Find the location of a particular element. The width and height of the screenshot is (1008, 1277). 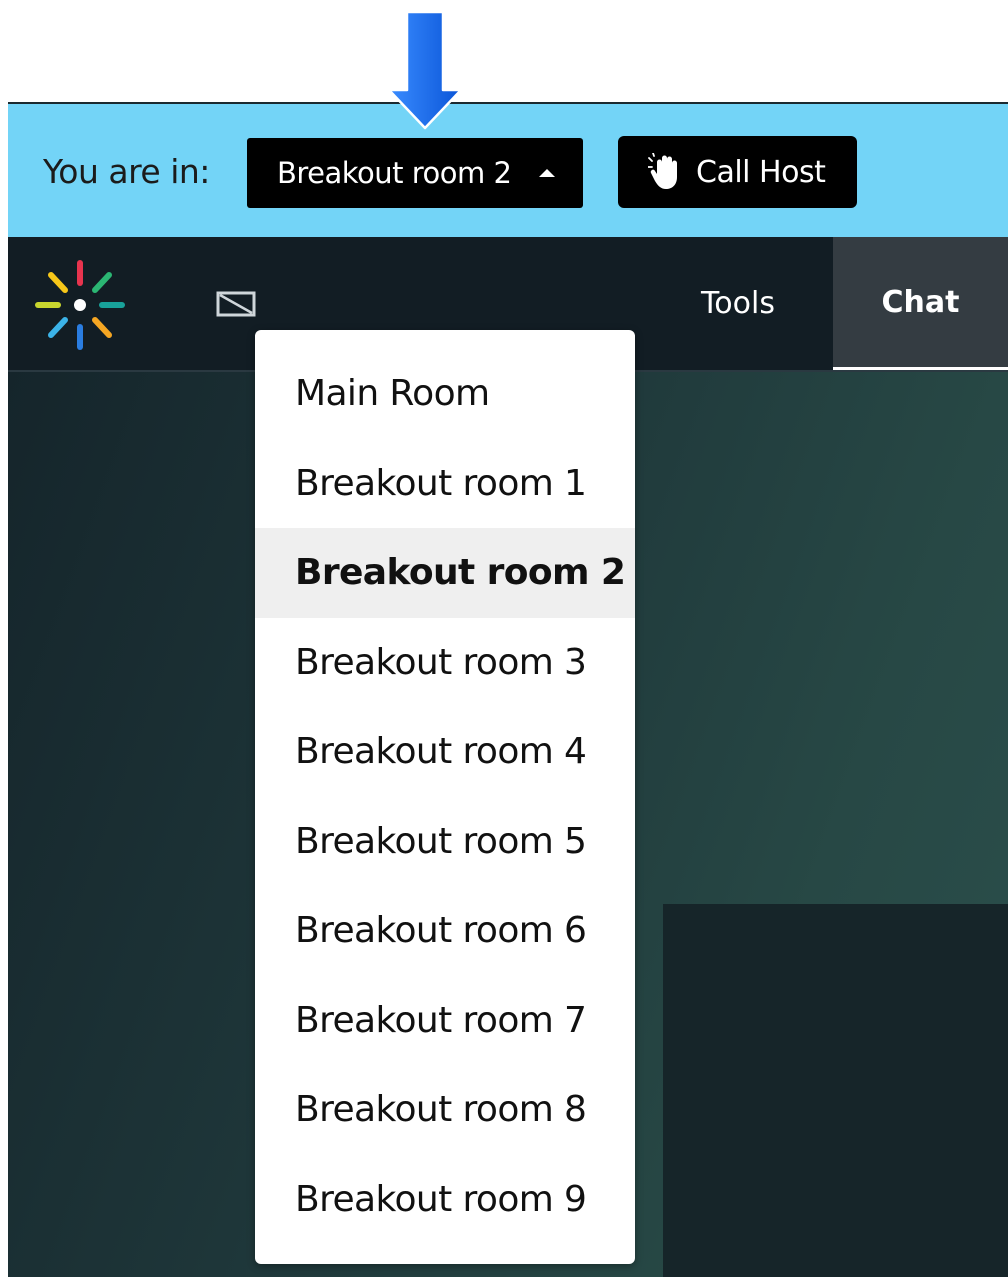

tab-tools-label: Tools is located at coordinates (738, 303).